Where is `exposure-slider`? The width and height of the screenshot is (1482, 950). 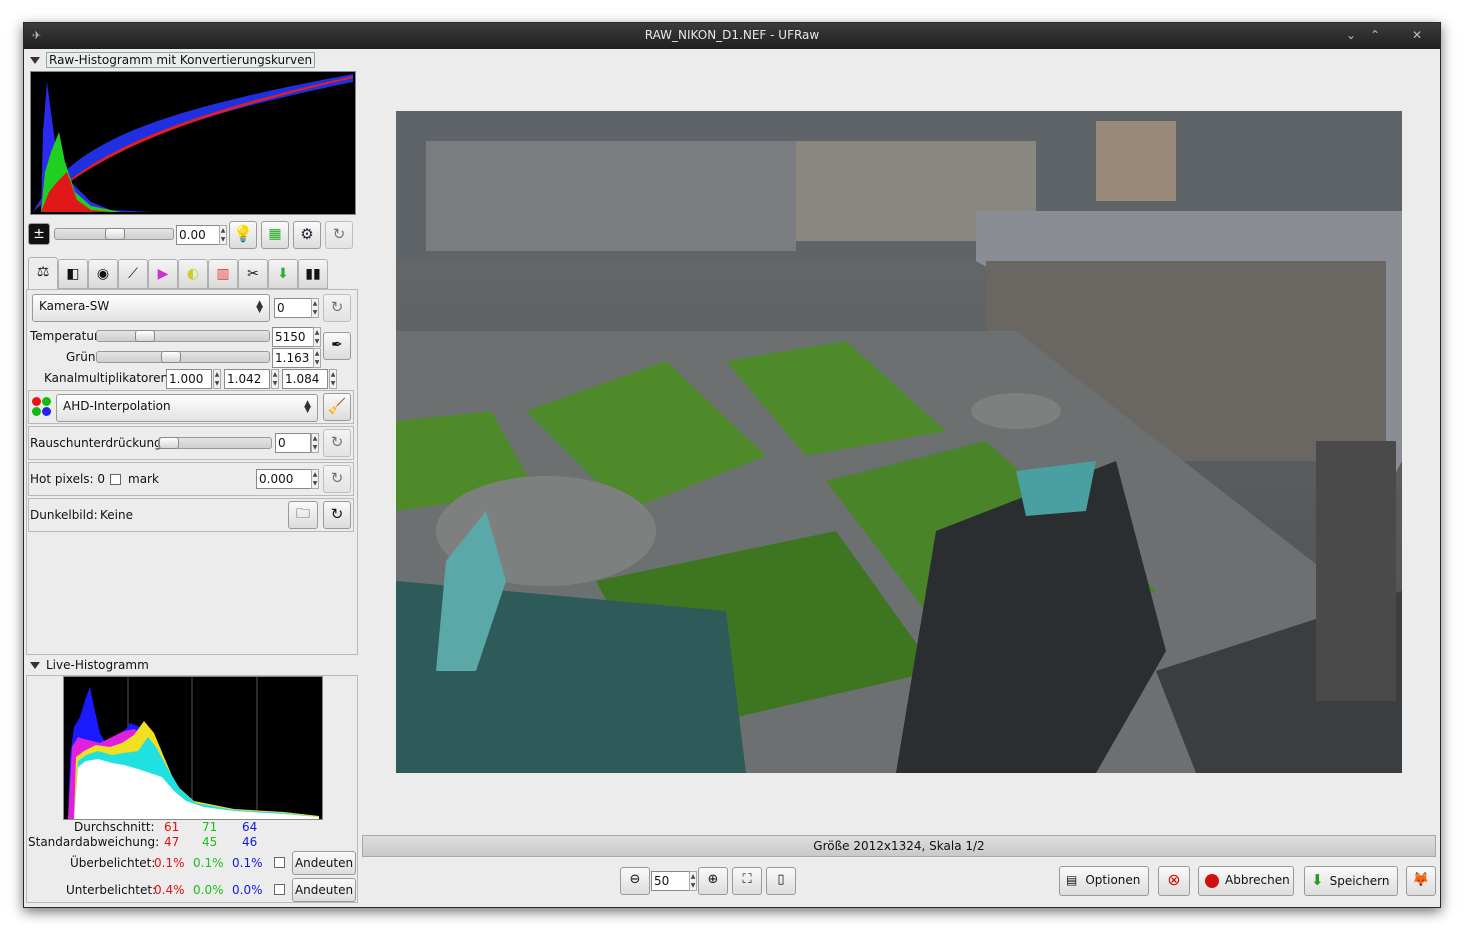 exposure-slider is located at coordinates (114, 234).